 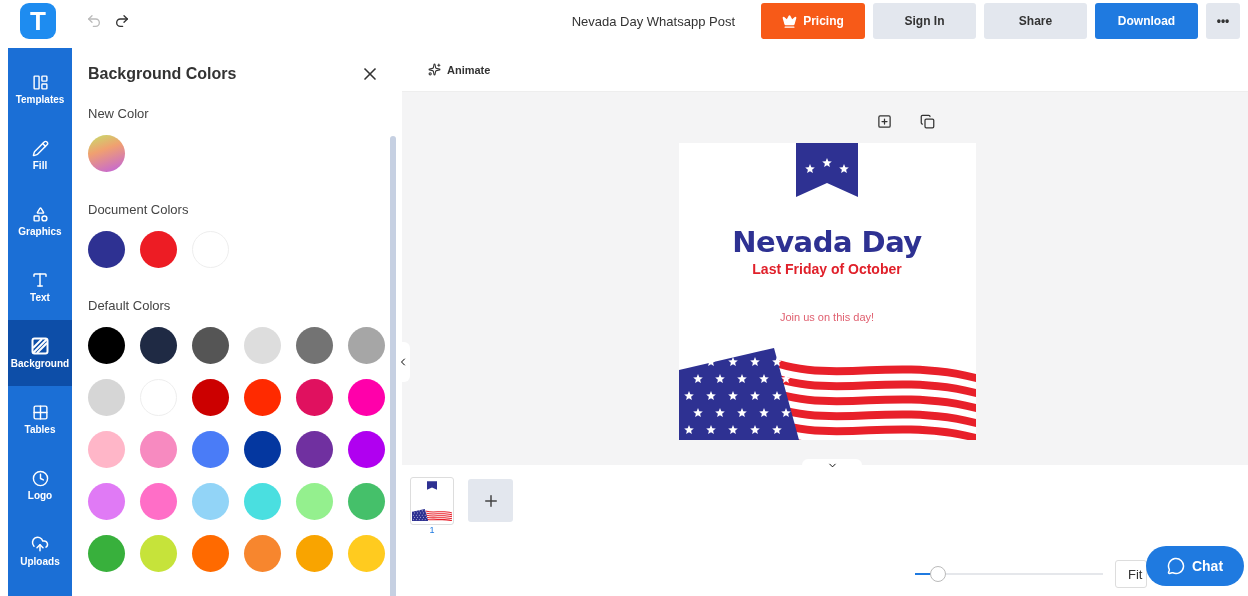 I want to click on table-icon, so click(x=40, y=412).